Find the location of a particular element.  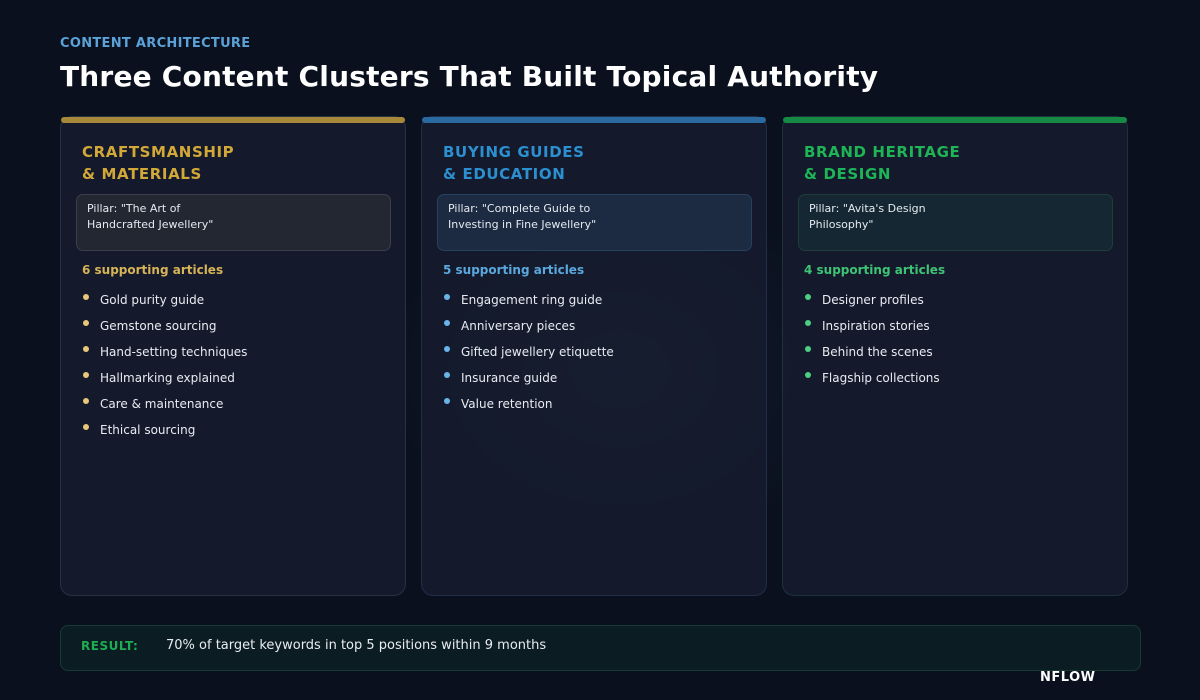

supporting-count: 6 supporting articles is located at coordinates (153, 270).